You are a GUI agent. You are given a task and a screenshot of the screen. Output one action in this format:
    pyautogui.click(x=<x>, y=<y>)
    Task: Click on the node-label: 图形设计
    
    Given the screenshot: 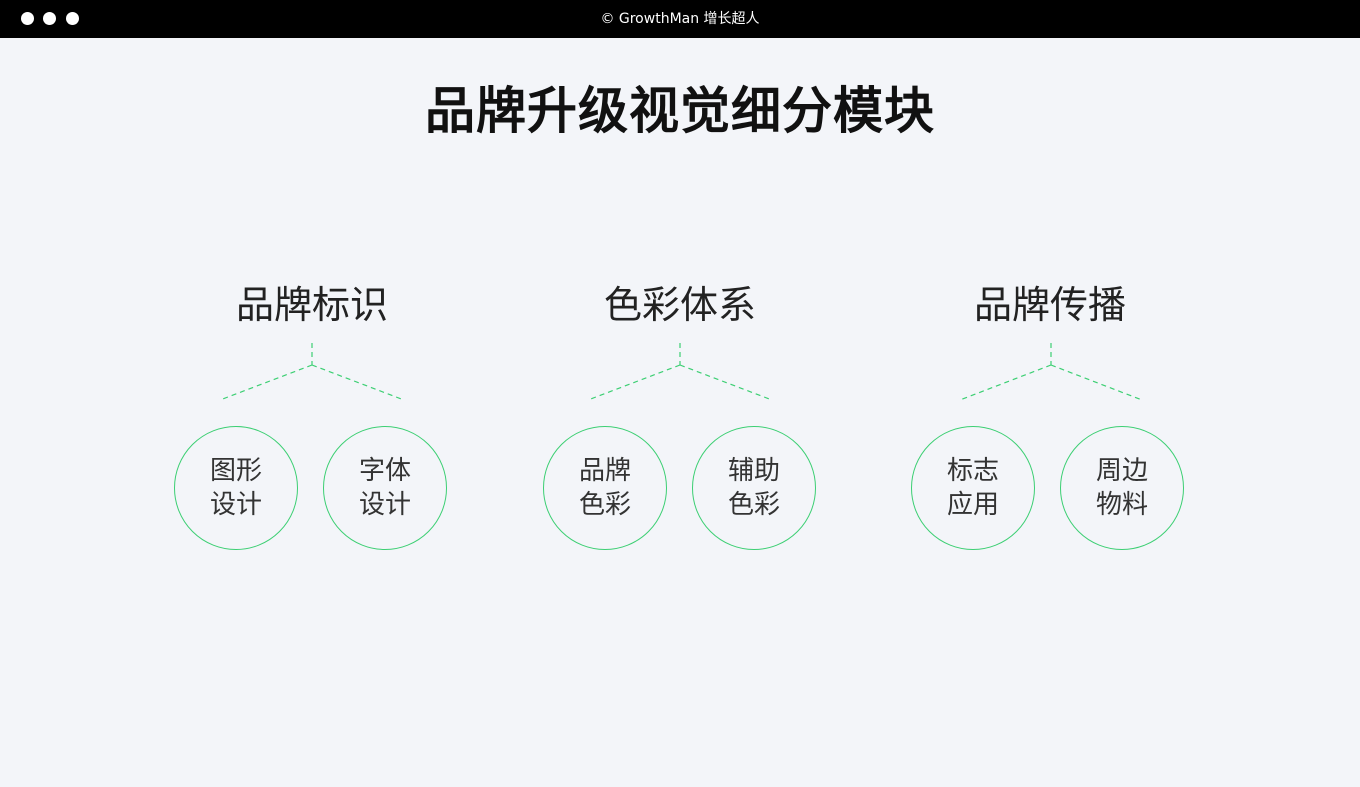 What is the action you would take?
    pyautogui.click(x=235, y=488)
    